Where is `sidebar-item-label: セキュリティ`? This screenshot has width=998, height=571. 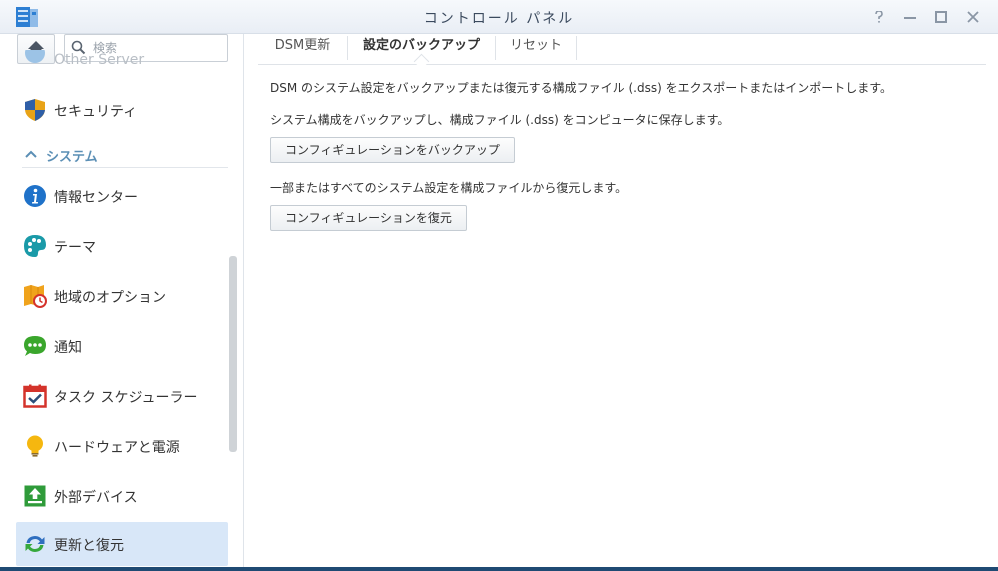
sidebar-item-label: セキュリティ is located at coordinates (96, 112).